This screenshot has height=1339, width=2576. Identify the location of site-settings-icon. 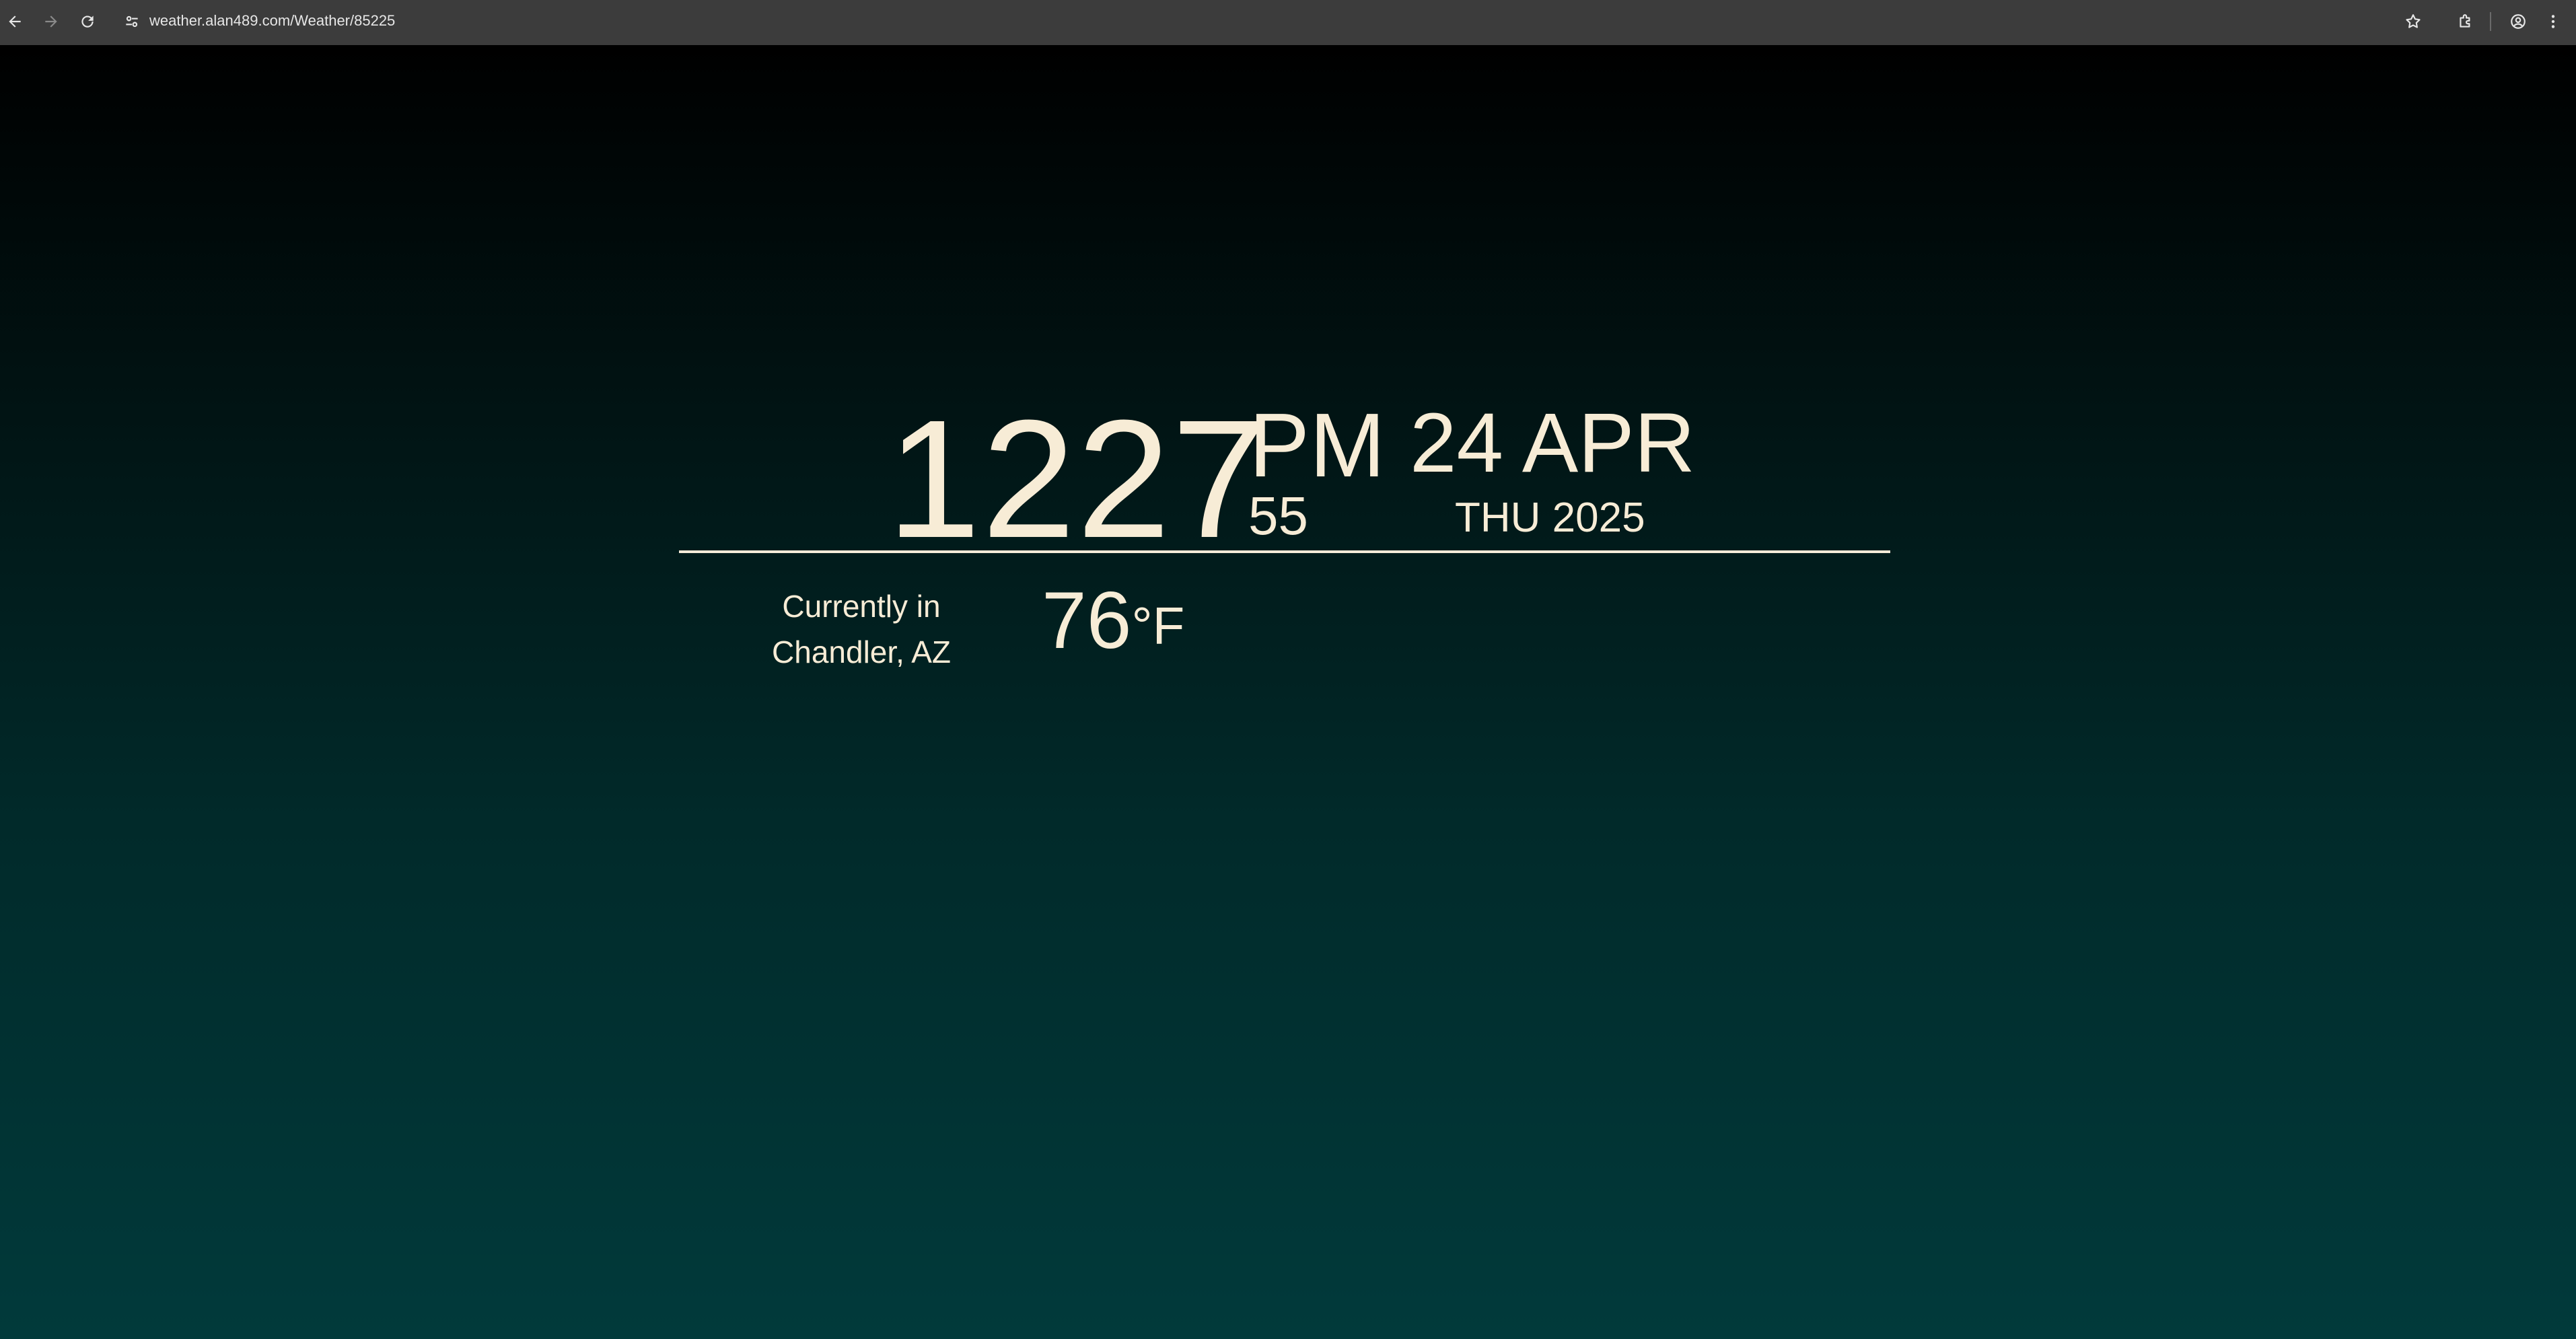
(131, 21).